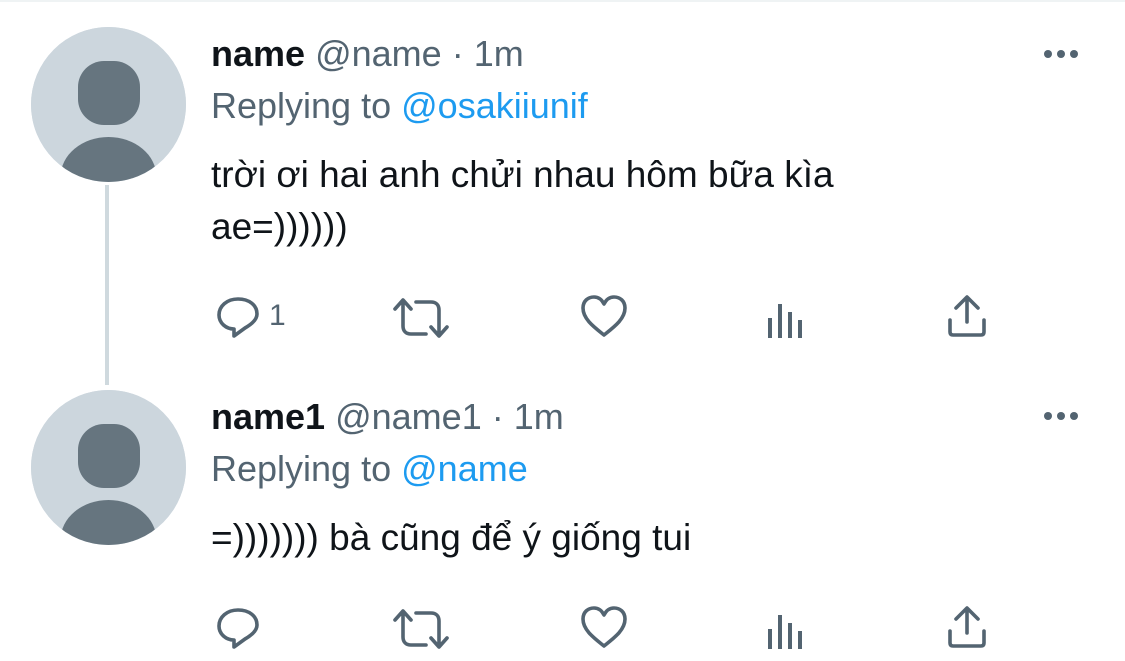  I want to click on replying-to-line: Replying to @osakiiunif, so click(399, 106).